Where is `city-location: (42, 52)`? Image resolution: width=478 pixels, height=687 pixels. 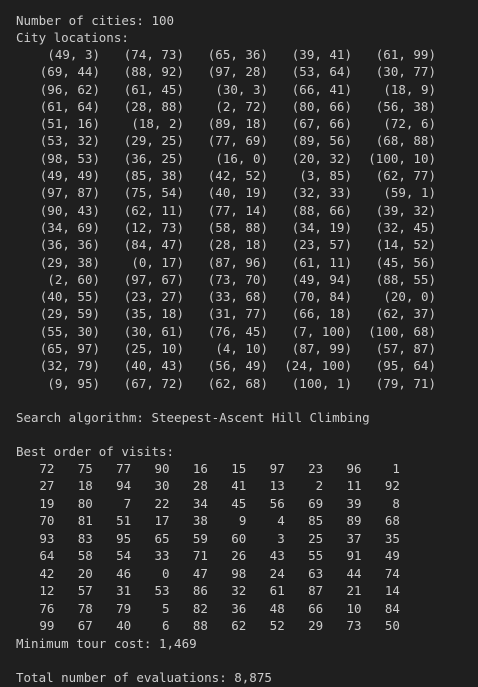
city-location: (42, 52) is located at coordinates (237, 176).